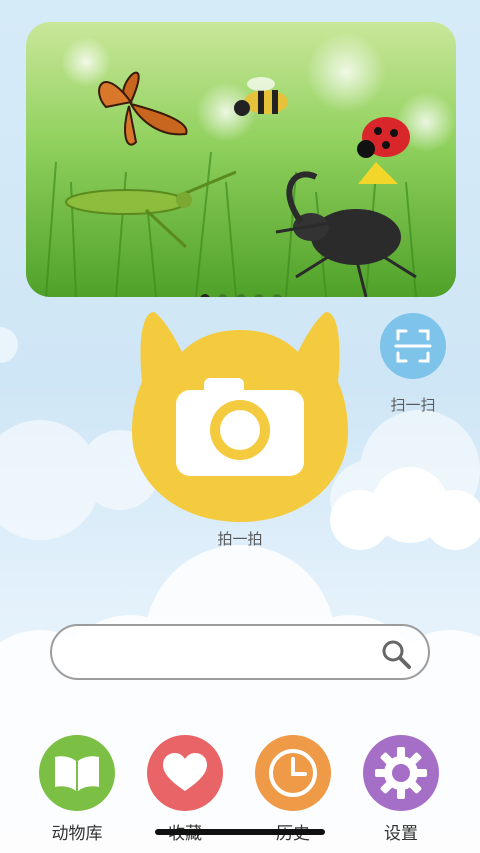  Describe the element at coordinates (401, 834) in the screenshot. I see `nav-label: 设置` at that location.